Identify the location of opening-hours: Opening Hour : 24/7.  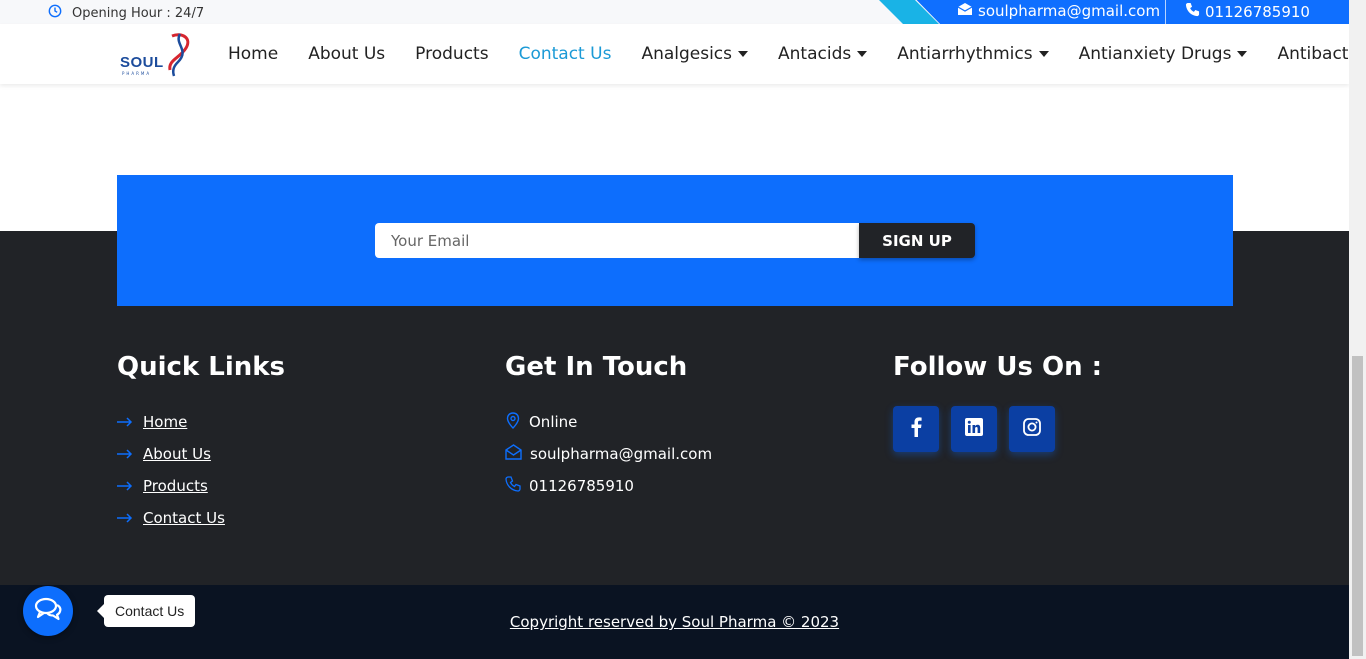
(126, 13).